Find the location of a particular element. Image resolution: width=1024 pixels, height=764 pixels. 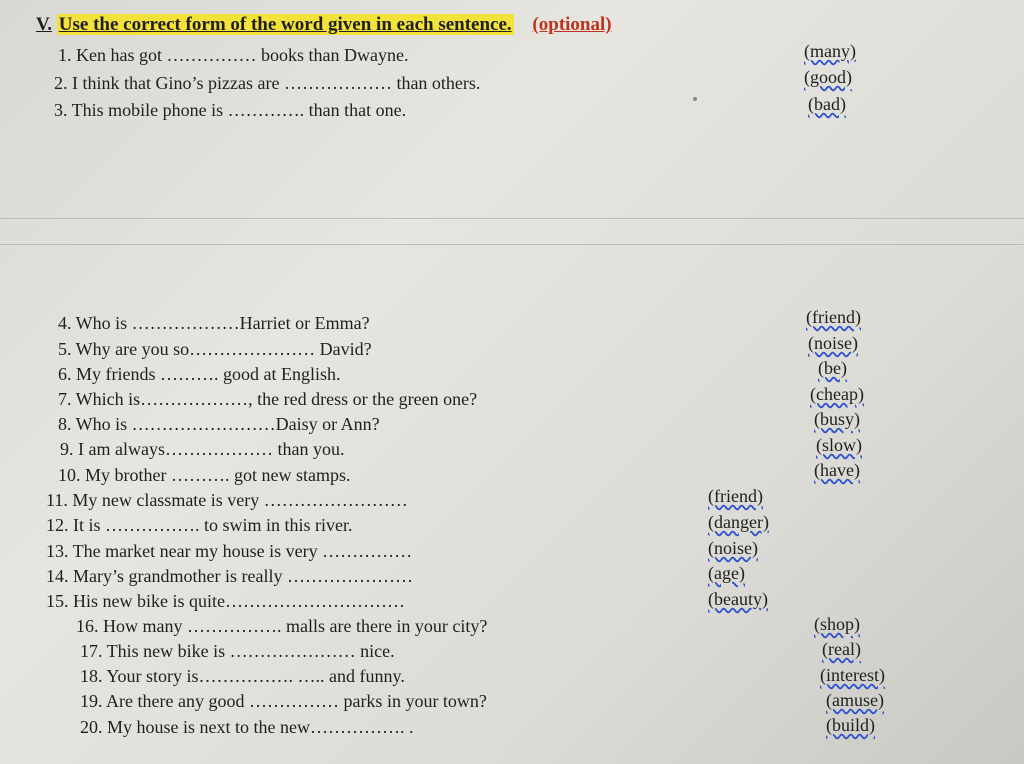

hint-5: (noise) is located at coordinates (833, 343).